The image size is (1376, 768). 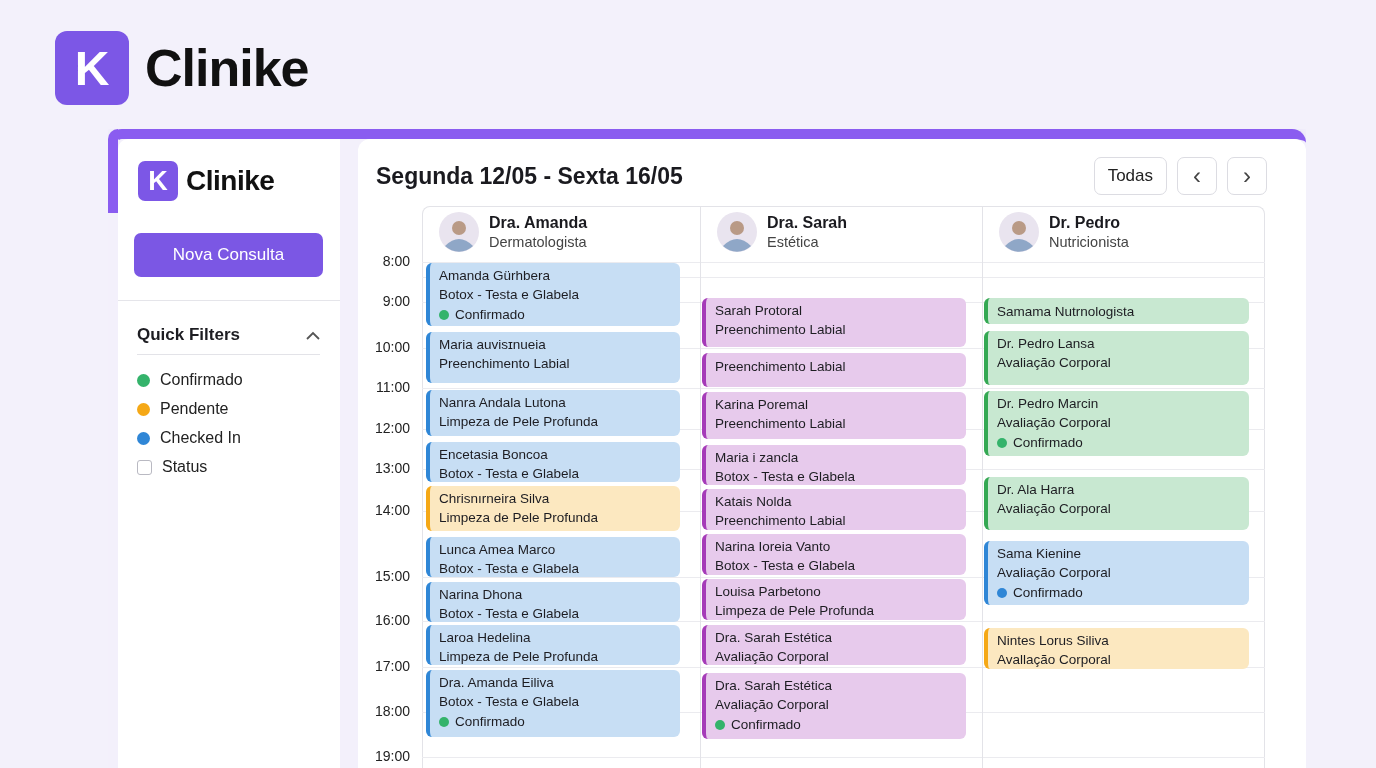 I want to click on appointment-card: Dra. Amanda Eiliva Botox - Testa e Glabela Confirmado, so click(x=553, y=703).